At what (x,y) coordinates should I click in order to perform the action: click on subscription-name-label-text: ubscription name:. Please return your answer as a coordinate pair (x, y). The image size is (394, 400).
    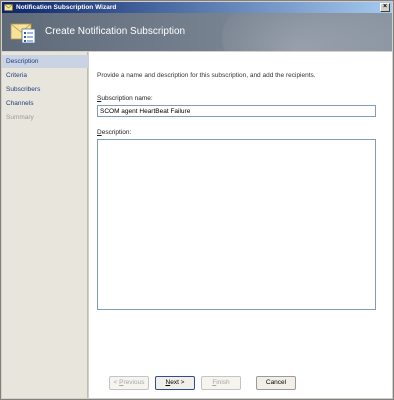
    Looking at the image, I should click on (127, 98).